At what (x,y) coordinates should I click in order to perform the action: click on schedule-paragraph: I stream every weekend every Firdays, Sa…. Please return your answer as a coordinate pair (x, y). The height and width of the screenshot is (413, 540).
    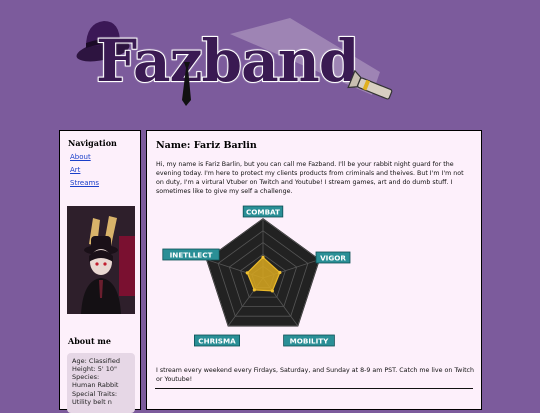
    Looking at the image, I should click on (315, 375).